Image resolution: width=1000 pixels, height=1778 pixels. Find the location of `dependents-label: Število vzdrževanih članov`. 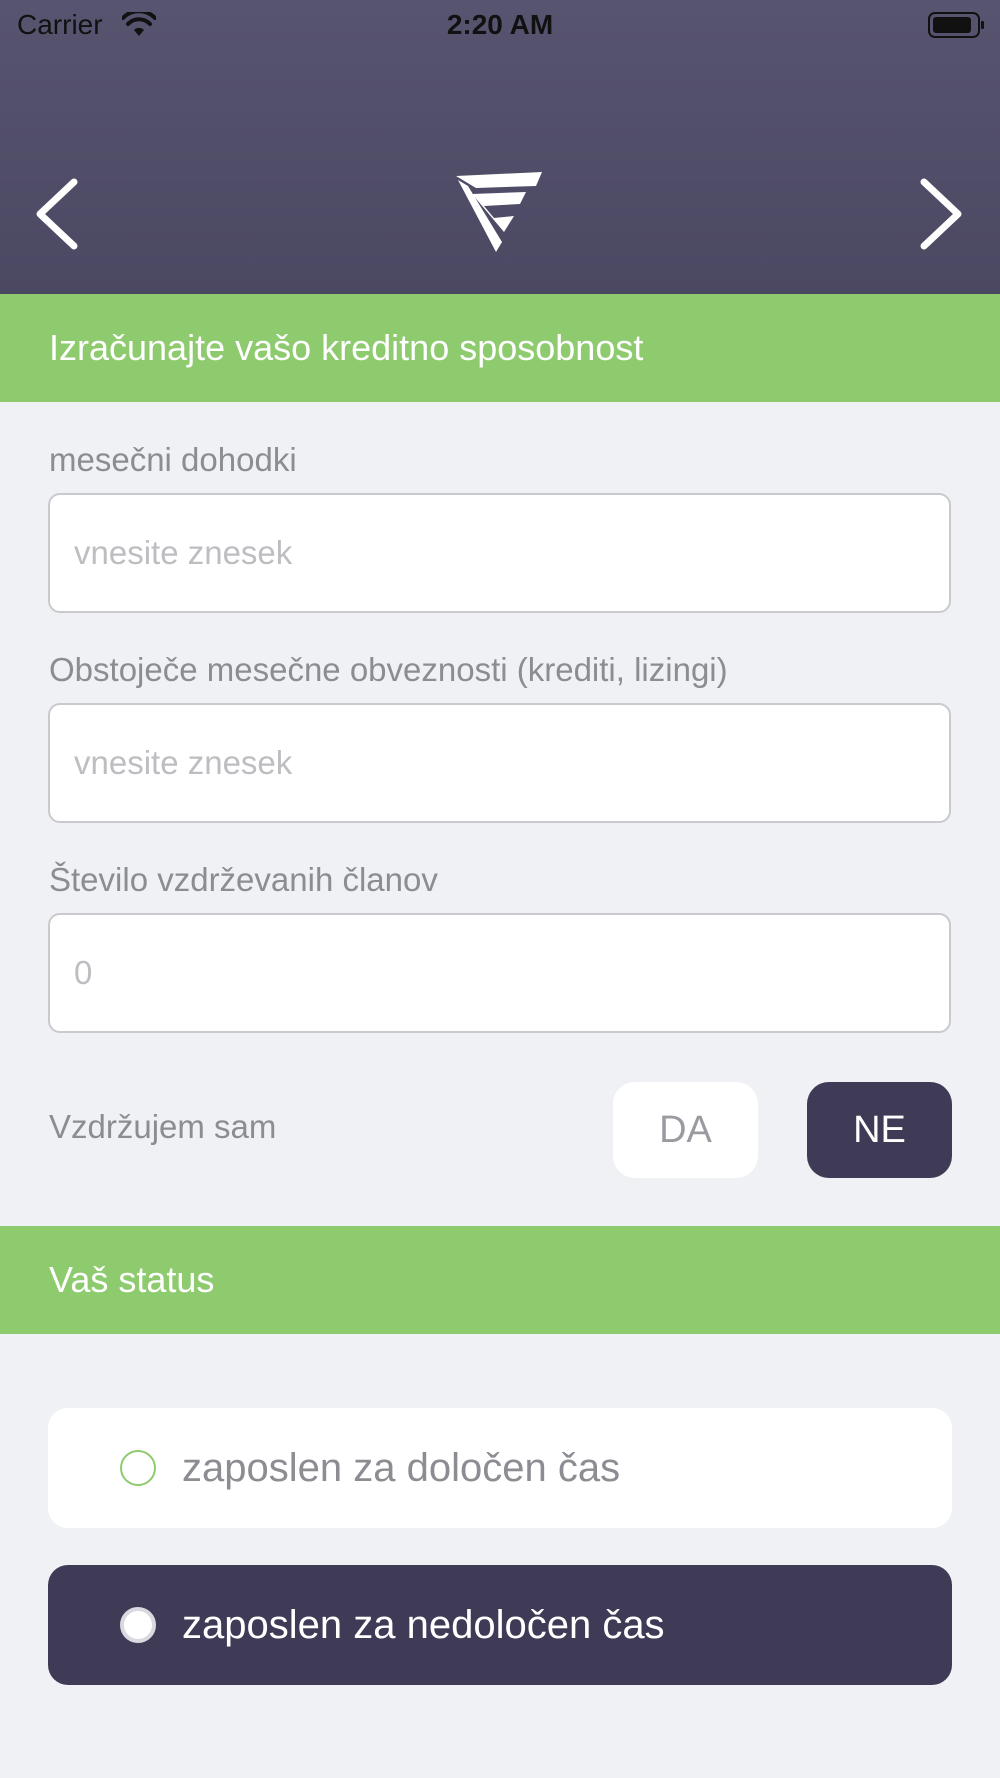

dependents-label: Število vzdrževanih članov is located at coordinates (243, 879).